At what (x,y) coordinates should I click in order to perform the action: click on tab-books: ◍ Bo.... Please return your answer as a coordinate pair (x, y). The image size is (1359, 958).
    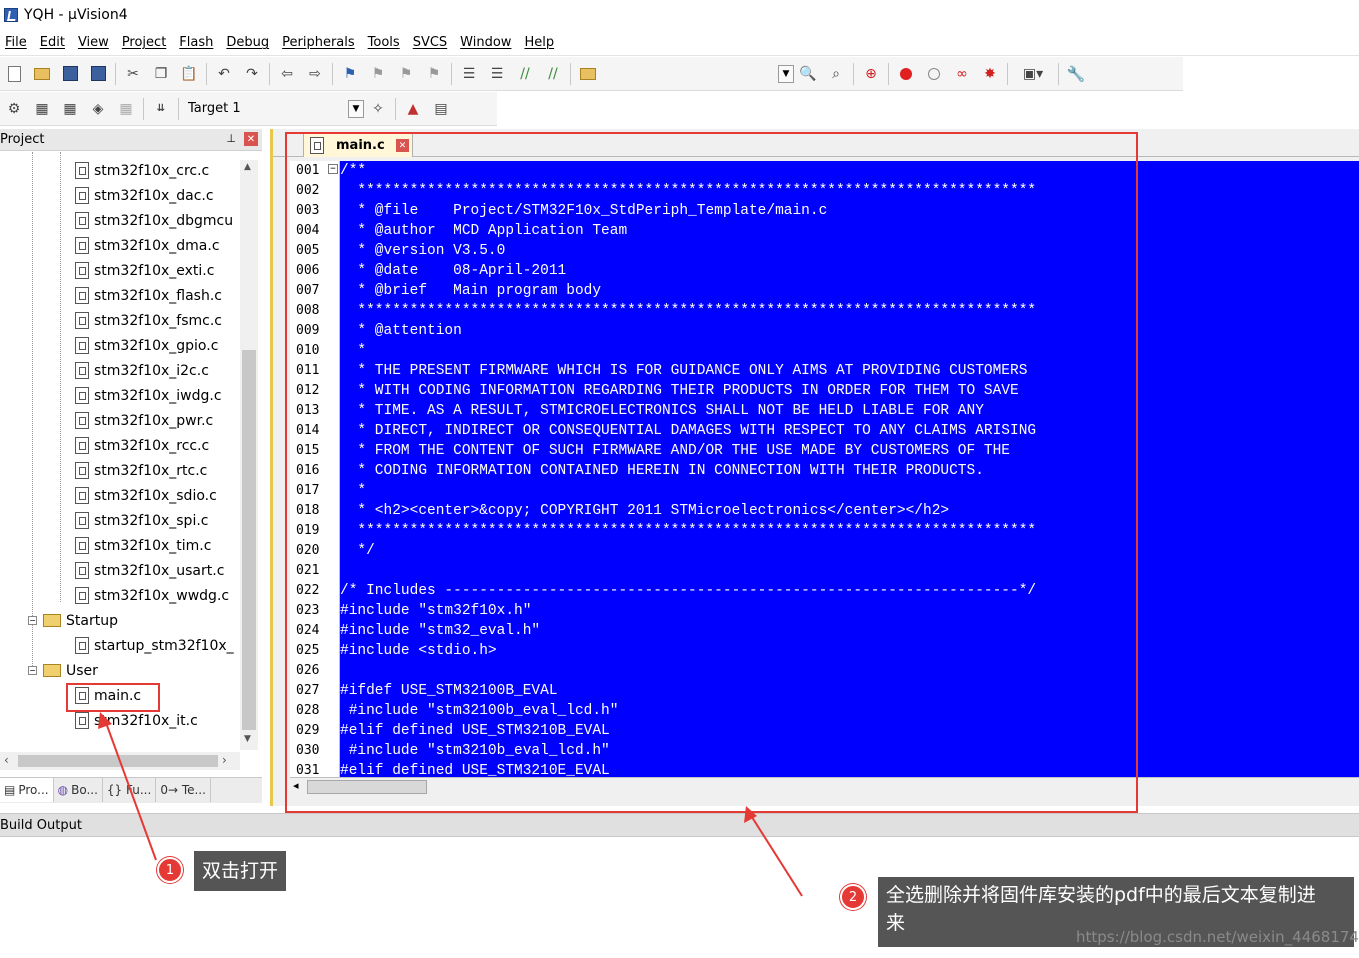
    Looking at the image, I should click on (78, 790).